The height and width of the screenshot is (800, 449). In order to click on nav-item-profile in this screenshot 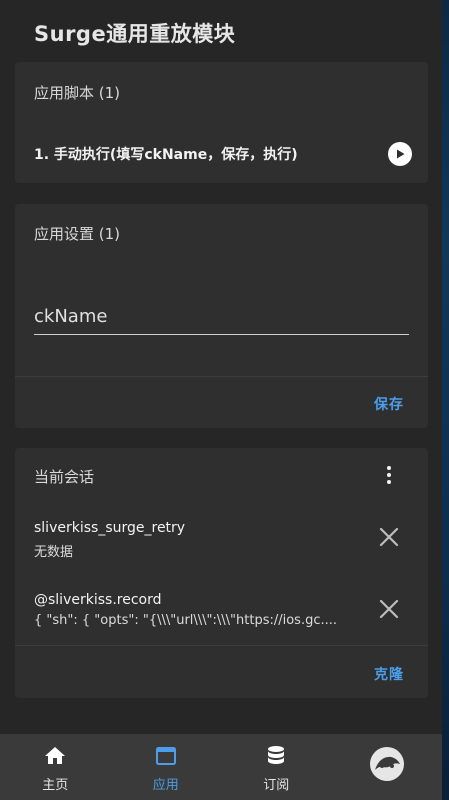, I will do `click(387, 767)`.